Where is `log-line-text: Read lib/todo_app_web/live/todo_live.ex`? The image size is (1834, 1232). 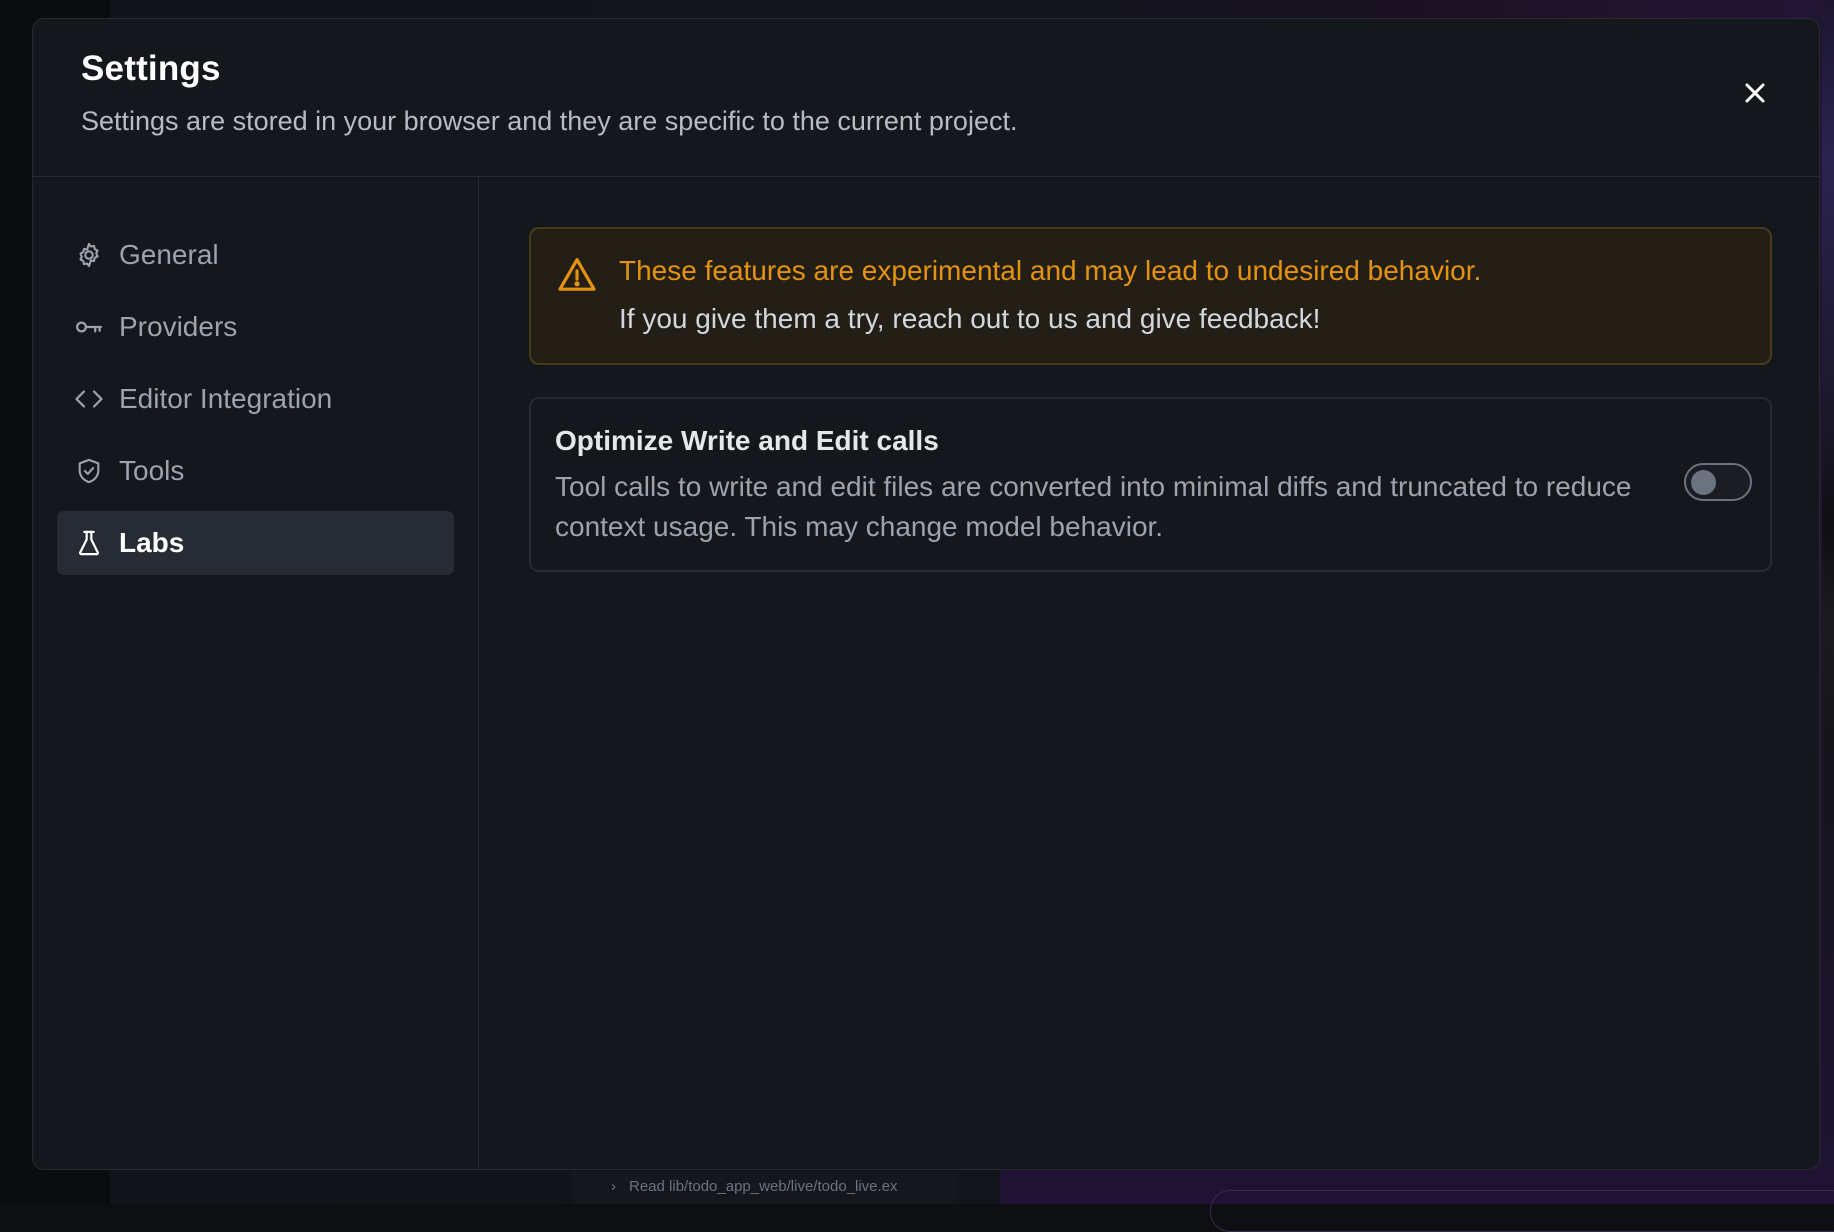
log-line-text: Read lib/todo_app_web/live/todo_live.ex is located at coordinates (763, 1186).